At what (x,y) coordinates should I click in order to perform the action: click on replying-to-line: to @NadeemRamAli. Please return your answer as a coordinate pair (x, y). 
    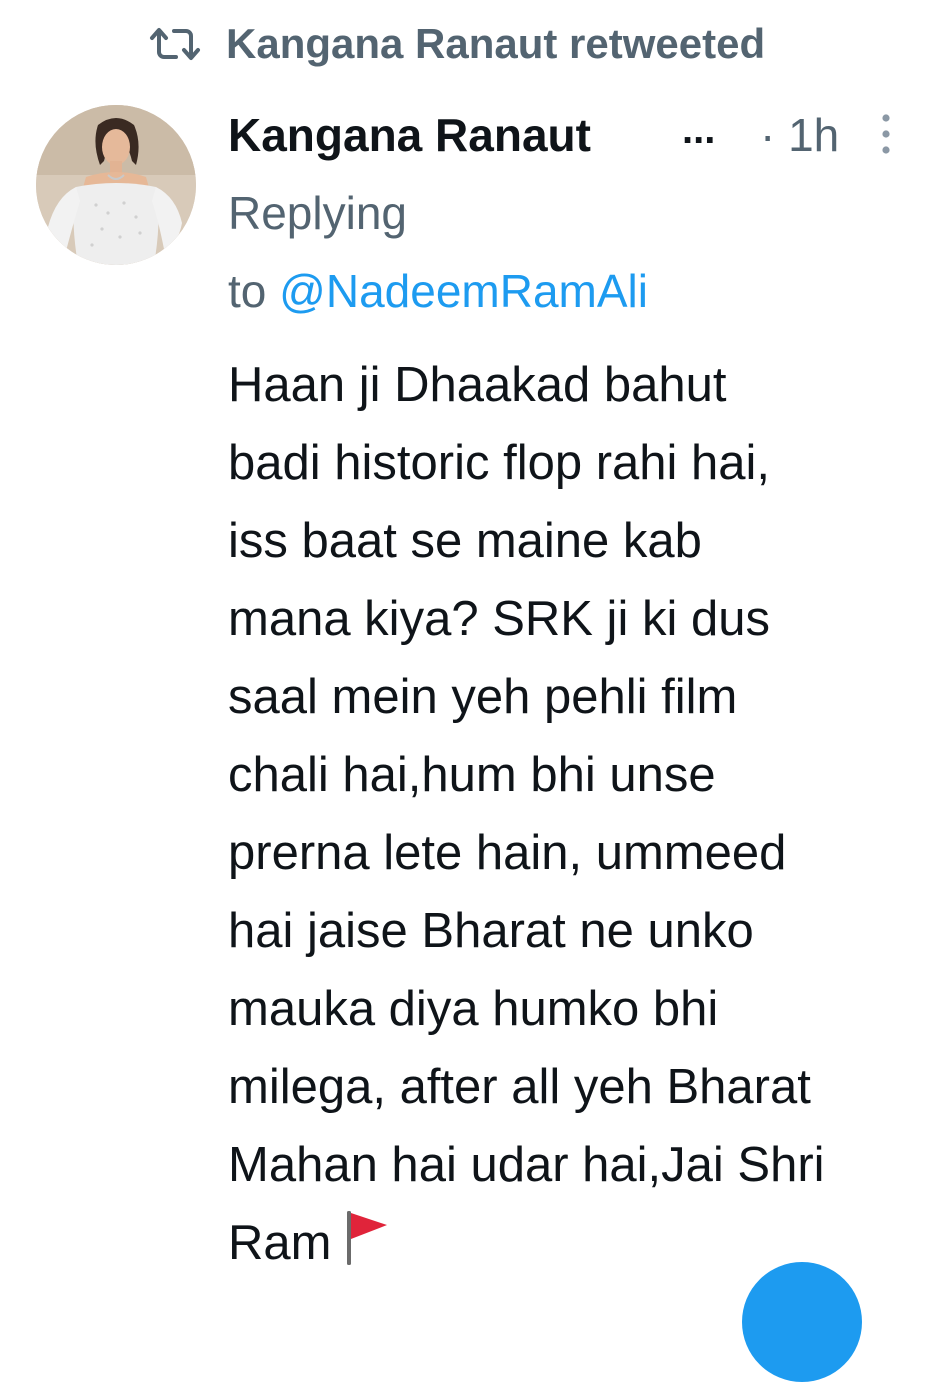
    Looking at the image, I should click on (438, 291).